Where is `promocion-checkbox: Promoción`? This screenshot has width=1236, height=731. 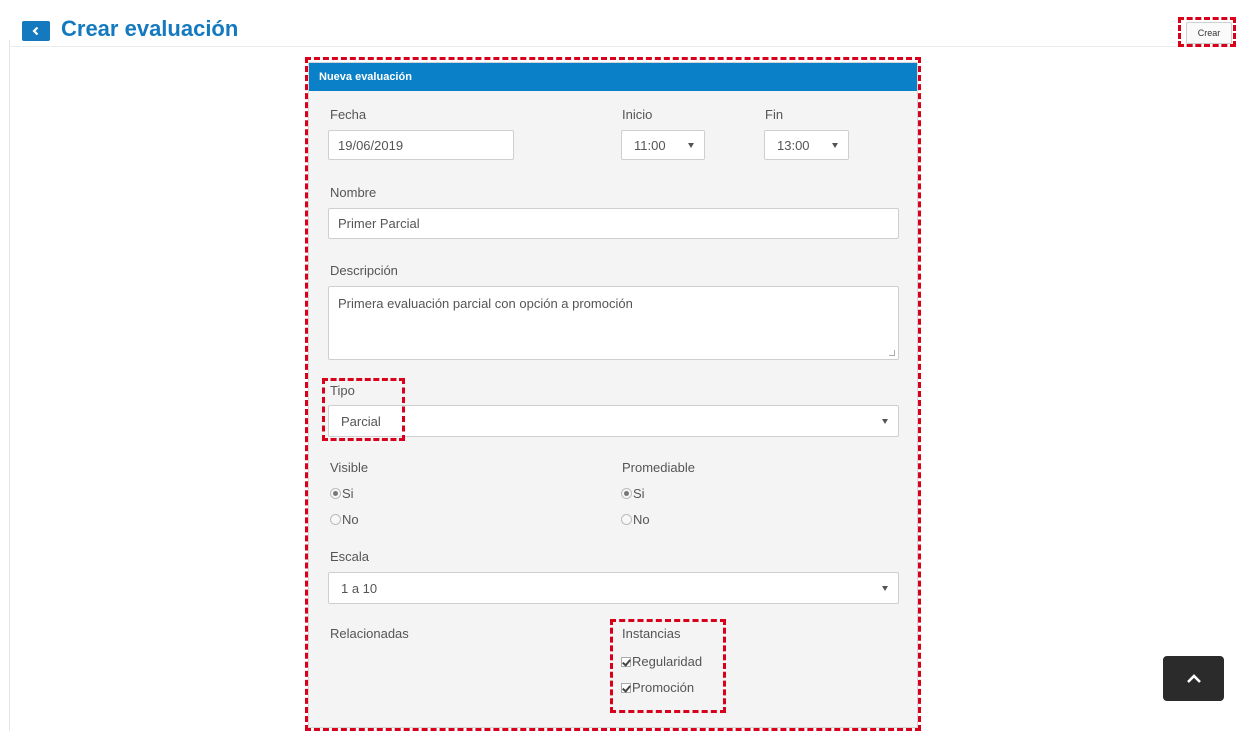 promocion-checkbox: Promoción is located at coordinates (657, 687).